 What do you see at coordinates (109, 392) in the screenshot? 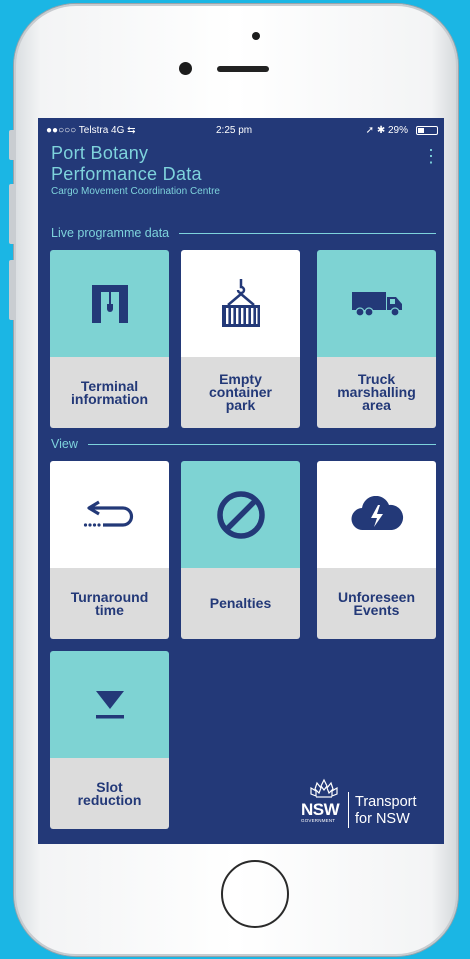
I see `tile-label: Terminal information` at bounding box center [109, 392].